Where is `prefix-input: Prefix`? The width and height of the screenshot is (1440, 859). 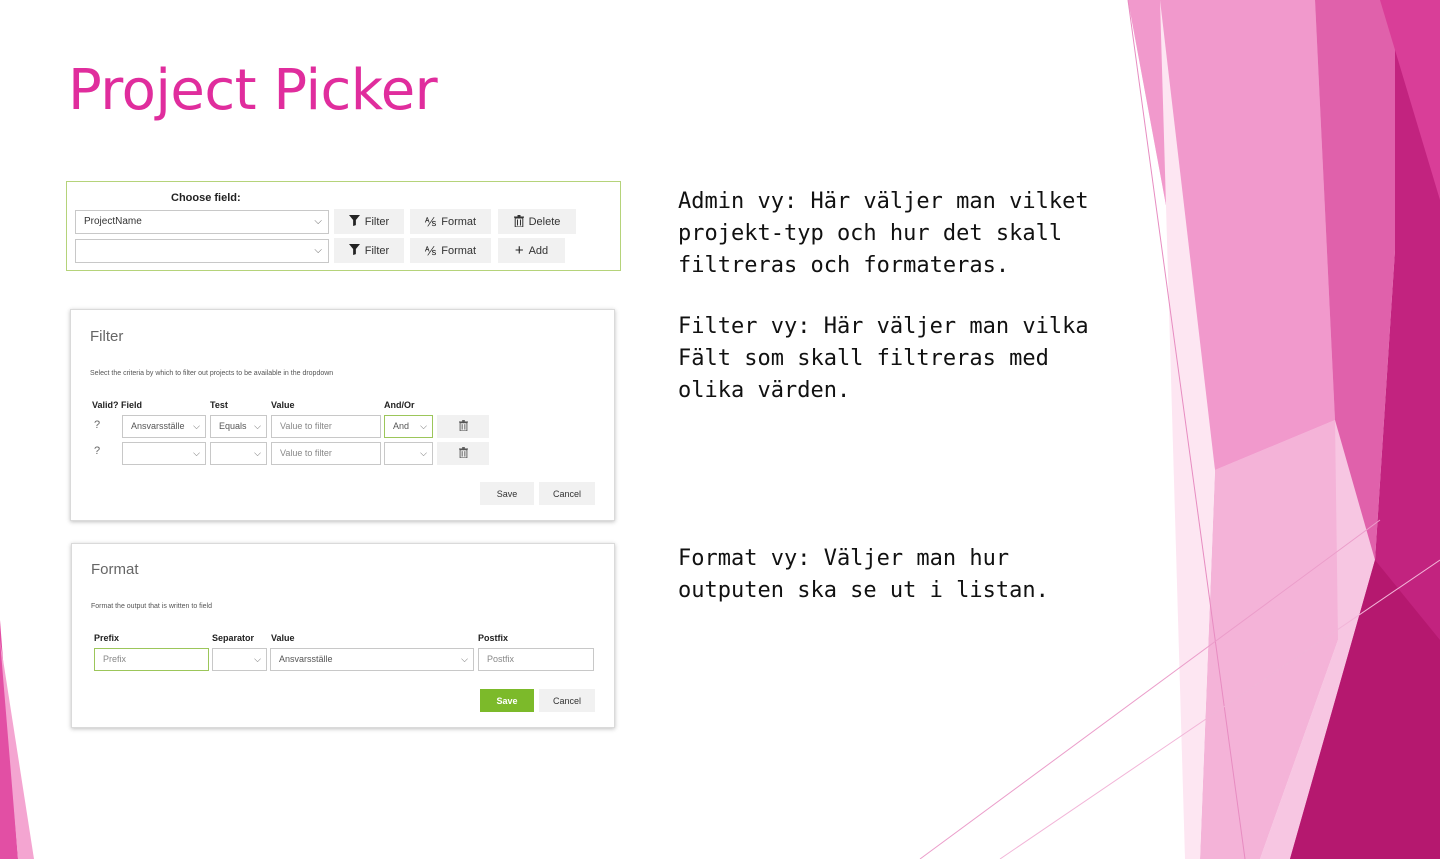 prefix-input: Prefix is located at coordinates (151, 659).